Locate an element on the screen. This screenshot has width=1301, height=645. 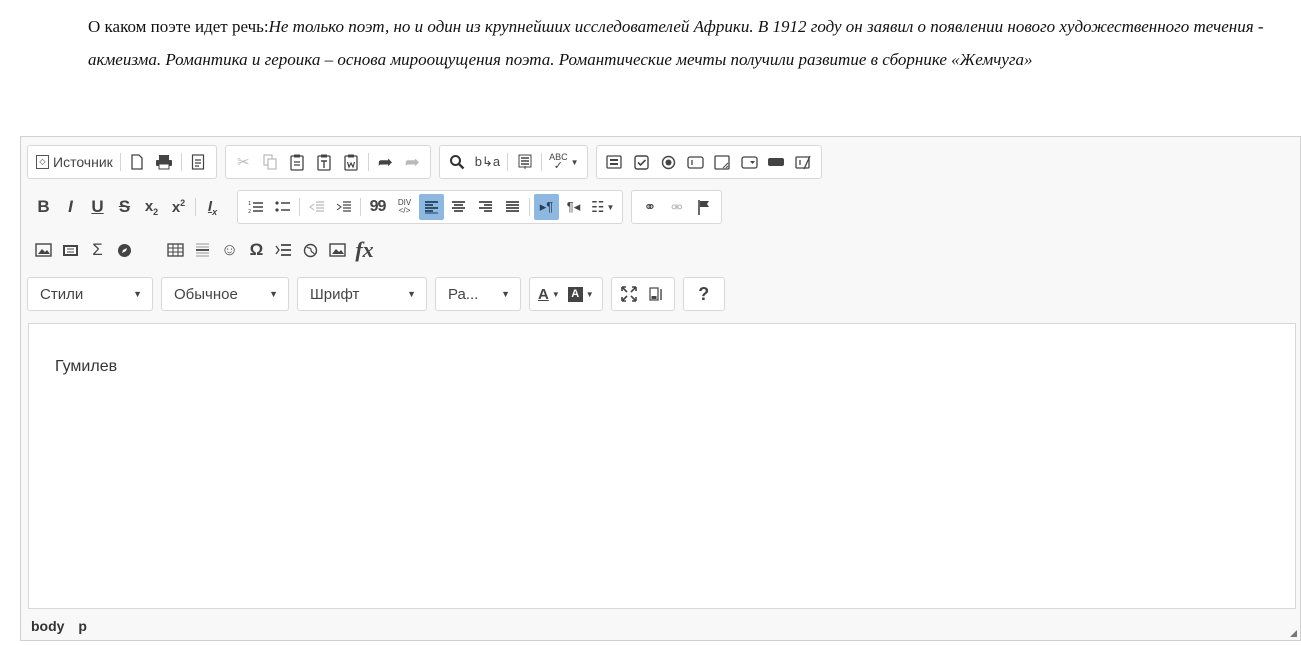
equation-button: Σ is located at coordinates (97, 250).